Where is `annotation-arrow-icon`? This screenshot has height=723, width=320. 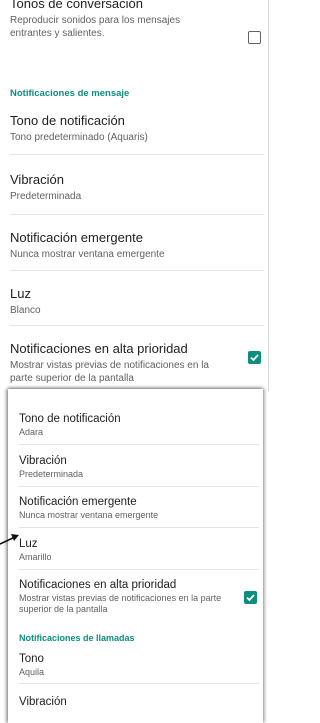
annotation-arrow-icon is located at coordinates (9, 539).